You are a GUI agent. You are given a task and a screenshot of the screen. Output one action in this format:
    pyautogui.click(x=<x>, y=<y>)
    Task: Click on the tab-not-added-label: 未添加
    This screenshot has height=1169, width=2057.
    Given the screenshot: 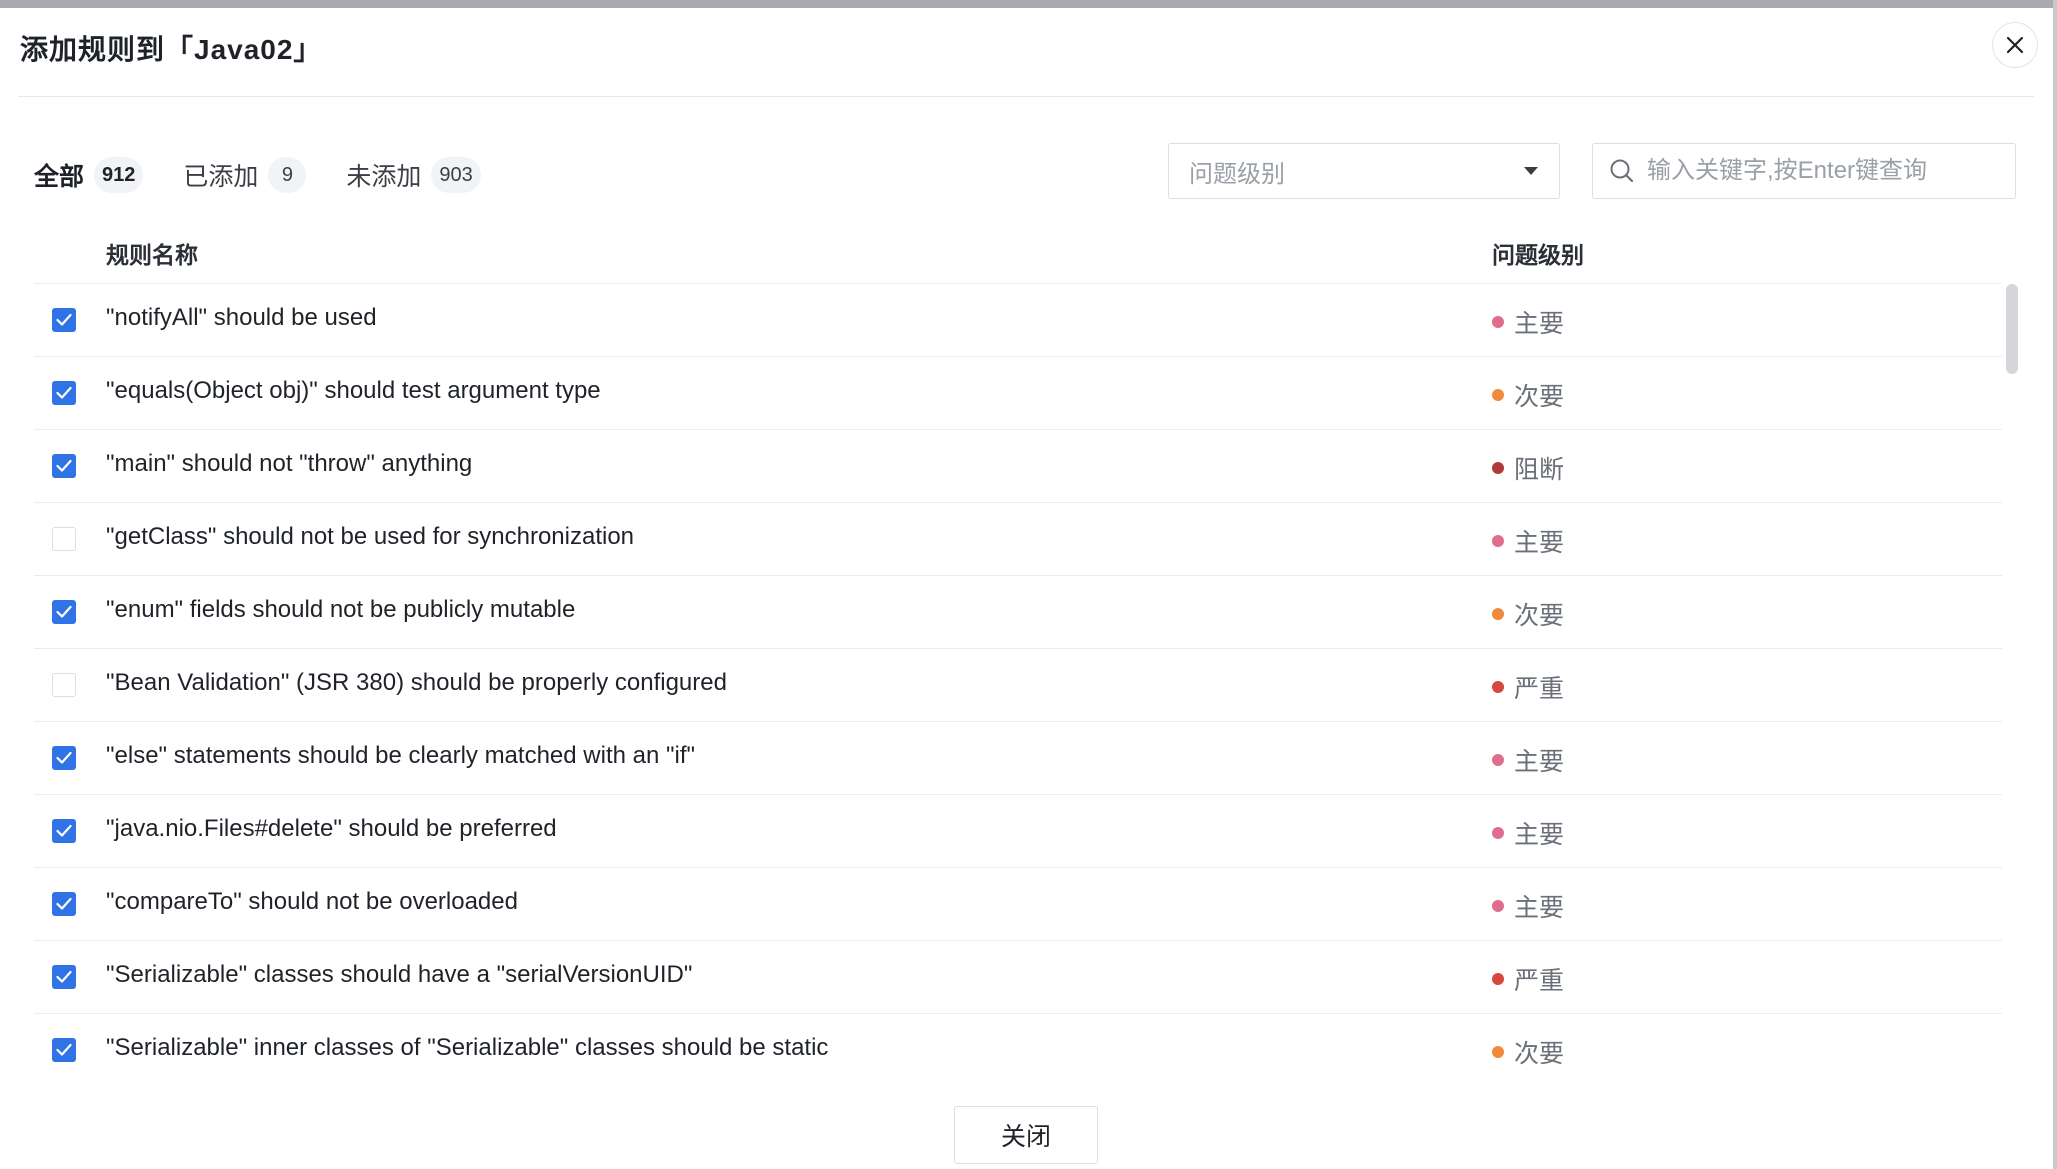 What is the action you would take?
    pyautogui.click(x=384, y=177)
    